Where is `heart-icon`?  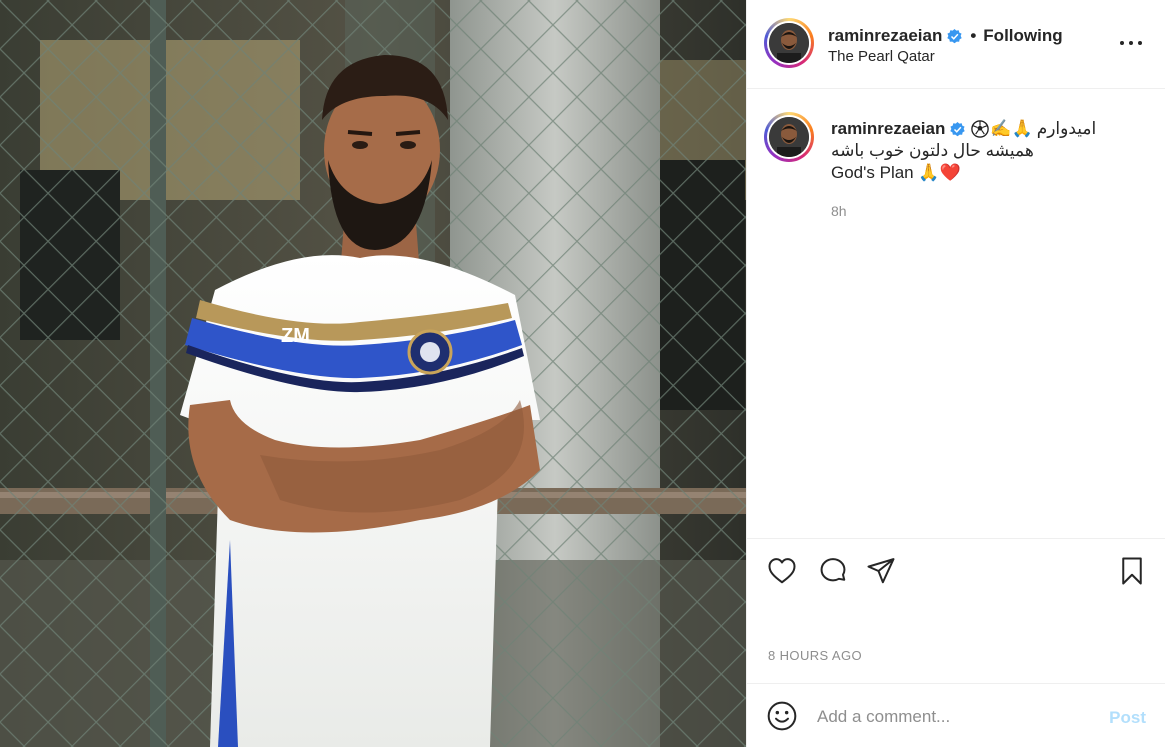 heart-icon is located at coordinates (782, 571).